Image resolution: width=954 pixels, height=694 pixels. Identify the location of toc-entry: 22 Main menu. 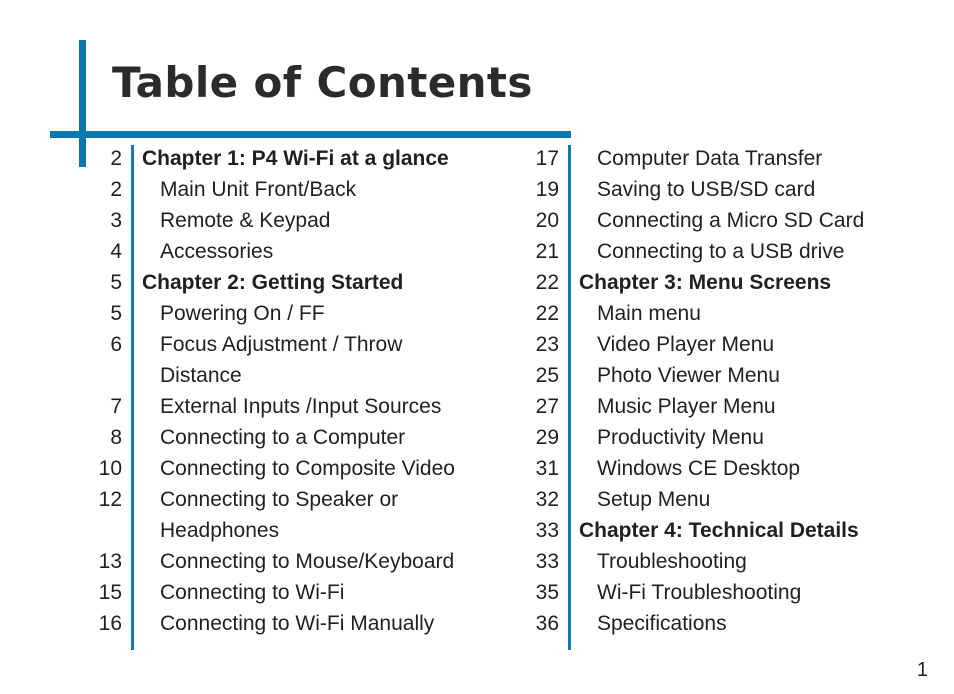
(717, 313).